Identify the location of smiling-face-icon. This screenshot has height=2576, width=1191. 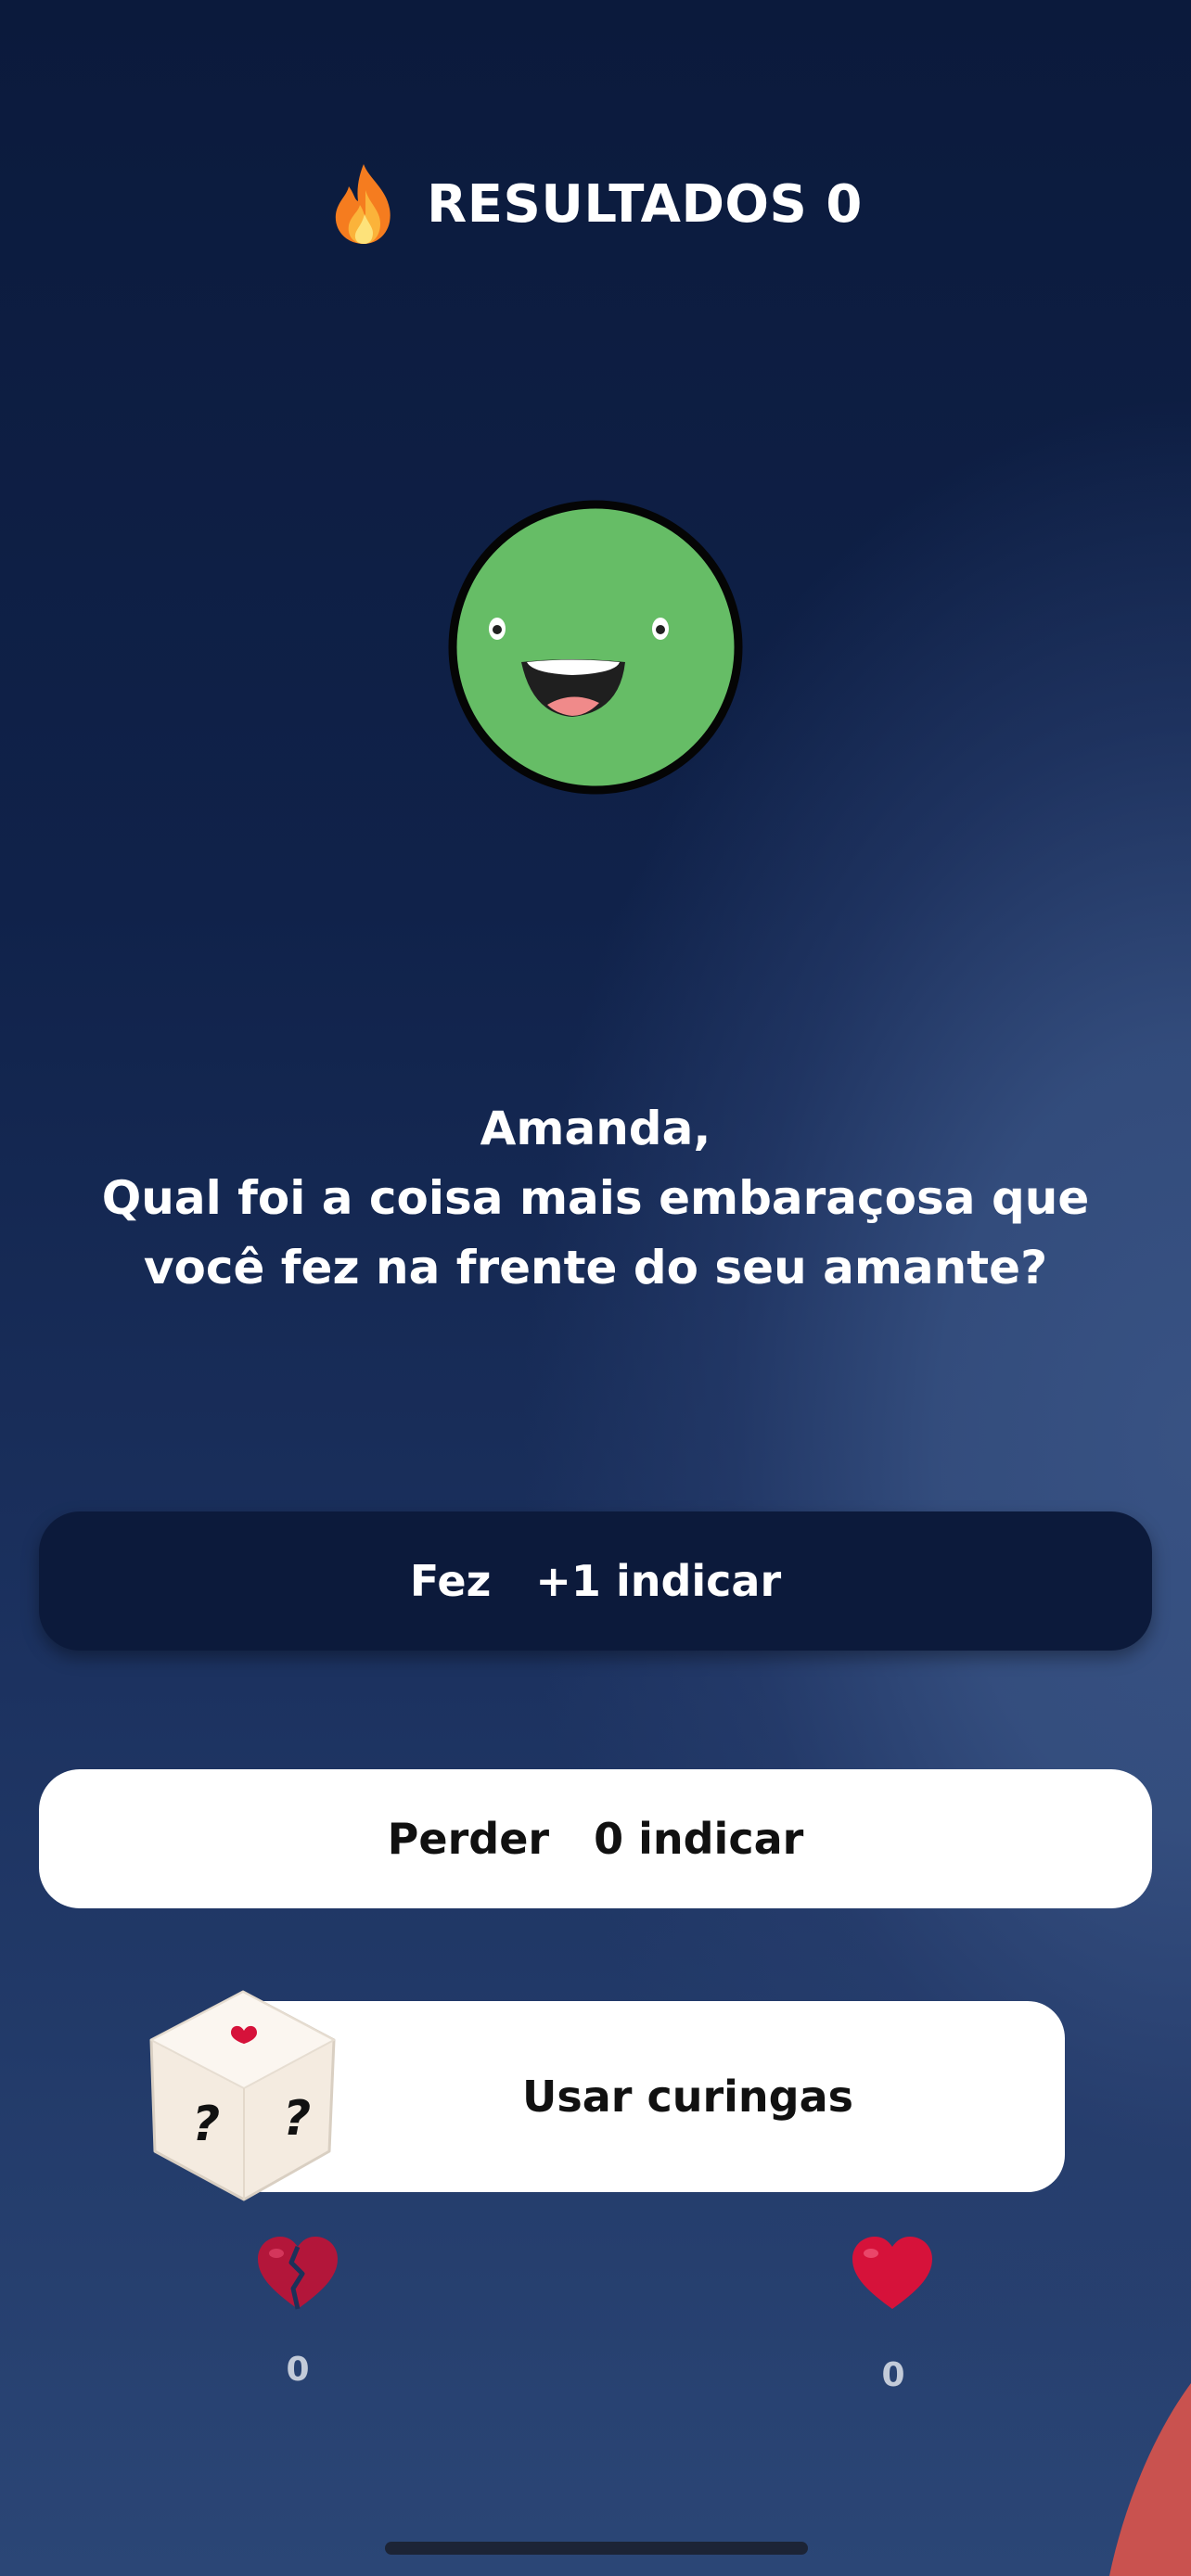
(595, 647).